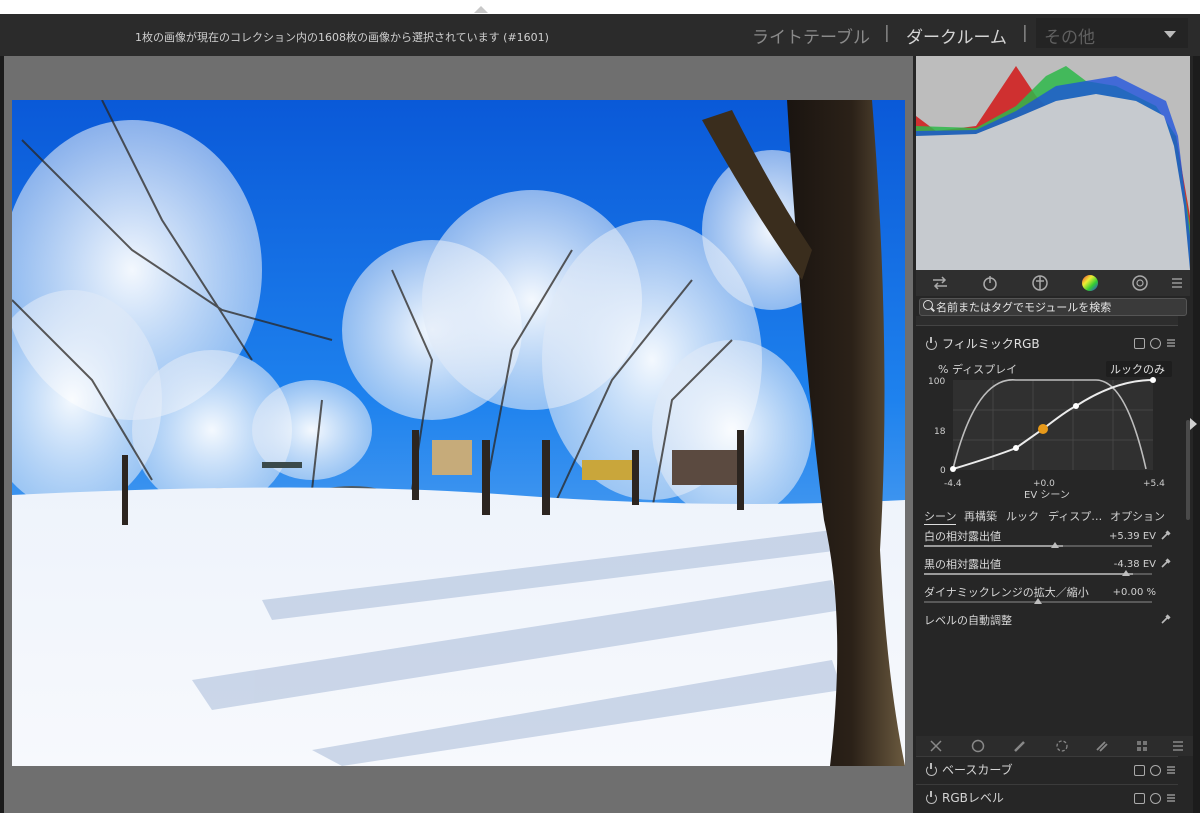 The height and width of the screenshot is (813, 1200). I want to click on dynamic-range-scaling-slider: ダイナミックレンジの拡大／縮小 +0.00 %, so click(1047, 596).